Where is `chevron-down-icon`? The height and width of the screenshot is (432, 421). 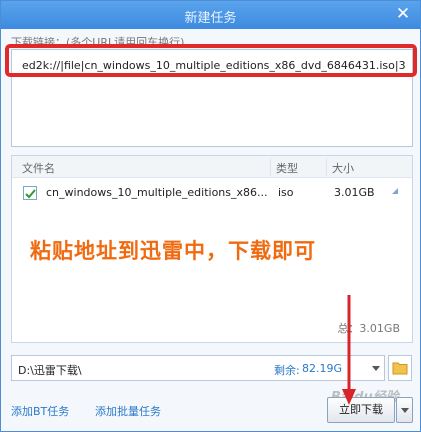
chevron-down-icon is located at coordinates (376, 368).